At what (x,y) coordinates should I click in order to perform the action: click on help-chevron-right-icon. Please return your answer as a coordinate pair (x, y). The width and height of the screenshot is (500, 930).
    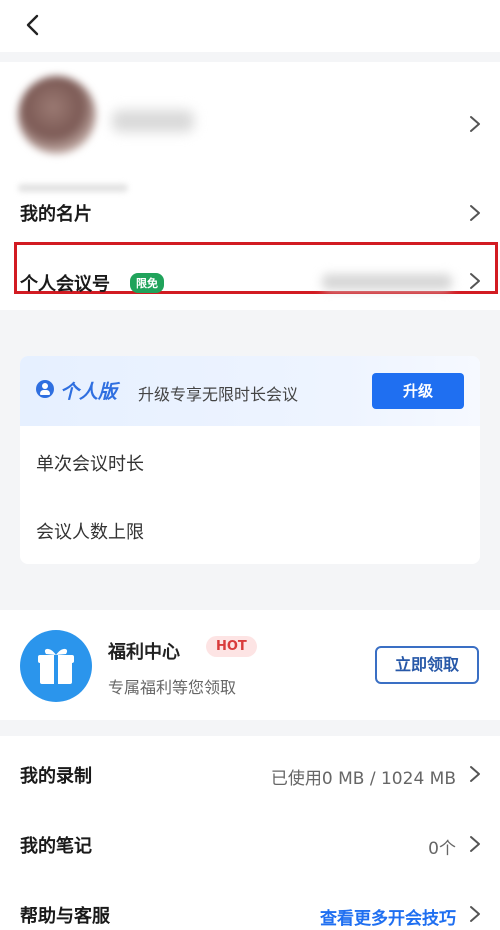
    Looking at the image, I should click on (475, 914).